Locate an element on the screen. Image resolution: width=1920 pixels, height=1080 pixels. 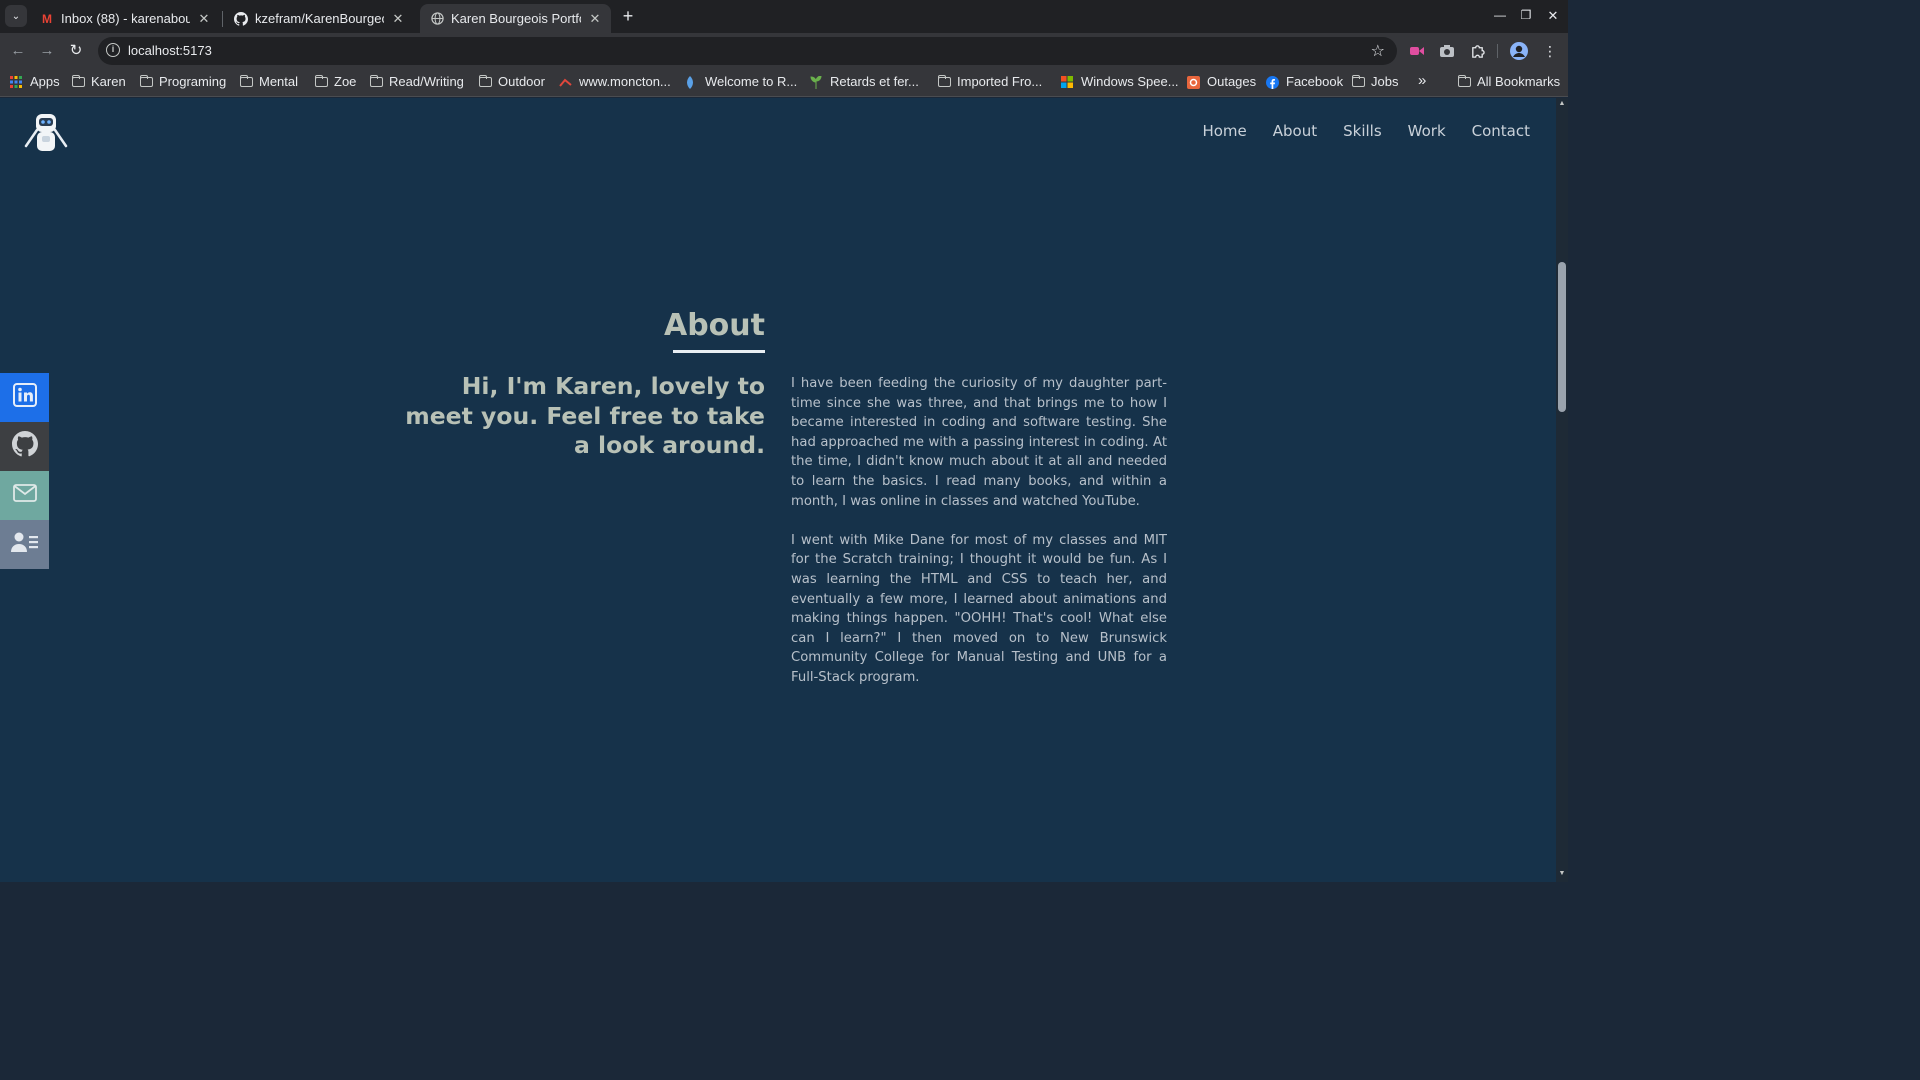
tab-divider is located at coordinates (222, 19).